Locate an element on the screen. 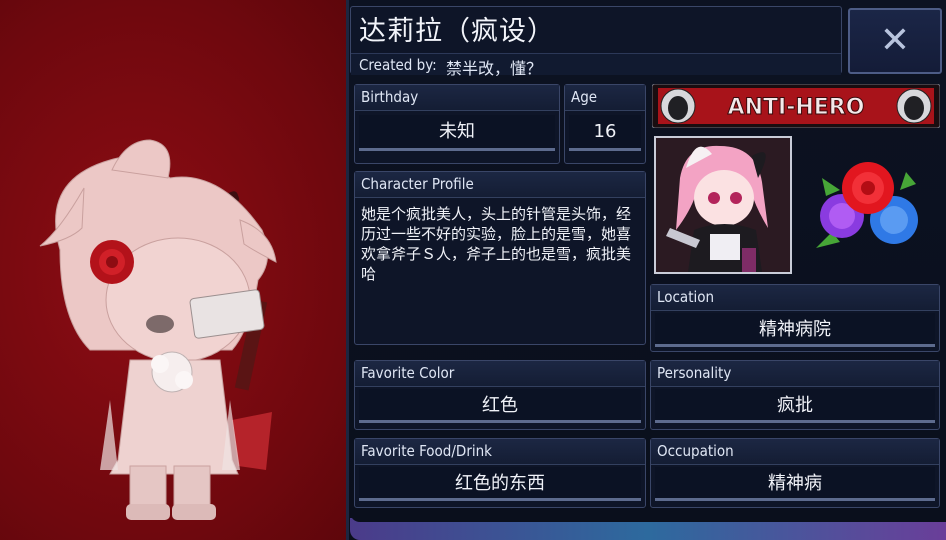  birthday-field: Birthday 未知 is located at coordinates (457, 124).